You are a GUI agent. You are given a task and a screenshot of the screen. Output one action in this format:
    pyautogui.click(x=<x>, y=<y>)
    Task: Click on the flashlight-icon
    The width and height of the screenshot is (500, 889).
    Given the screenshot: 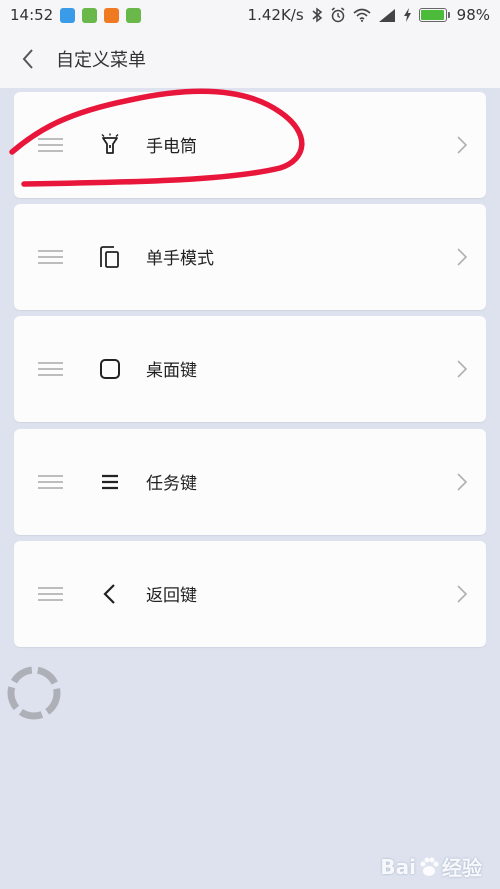 What is the action you would take?
    pyautogui.click(x=110, y=143)
    